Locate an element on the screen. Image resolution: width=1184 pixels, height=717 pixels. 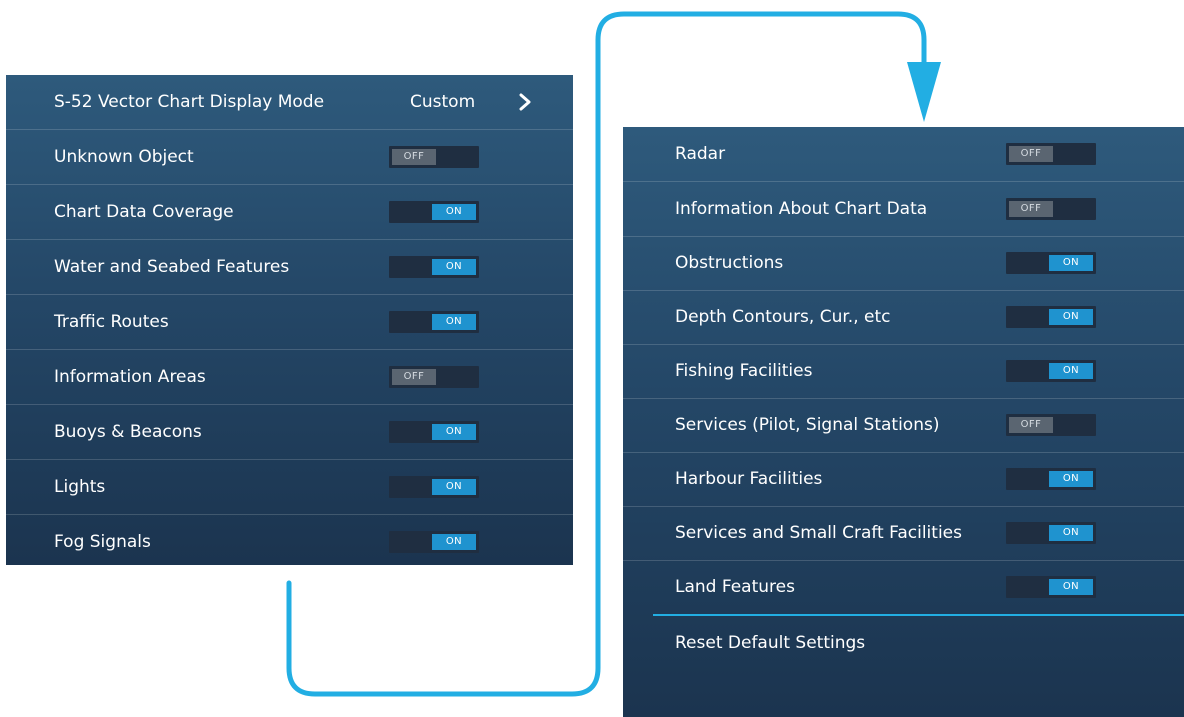
setting-label: Lights is located at coordinates (80, 487).